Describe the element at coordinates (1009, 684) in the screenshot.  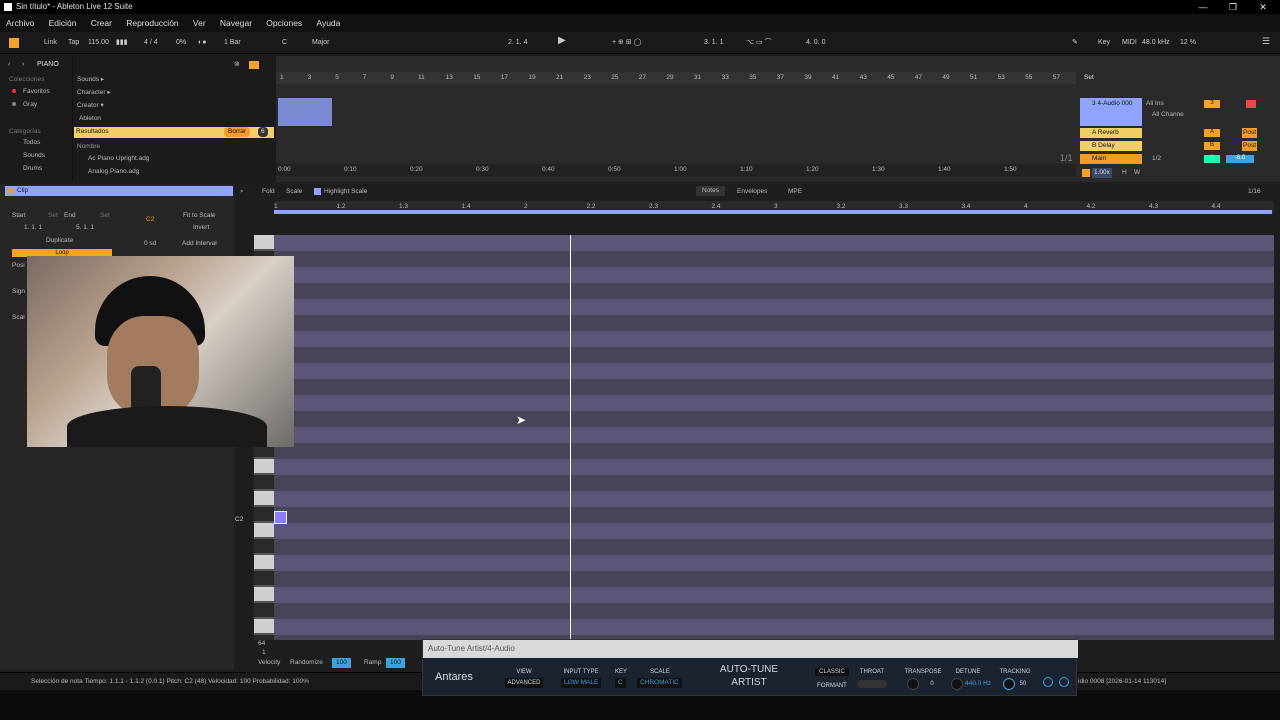
I see `tracking-knob` at that location.